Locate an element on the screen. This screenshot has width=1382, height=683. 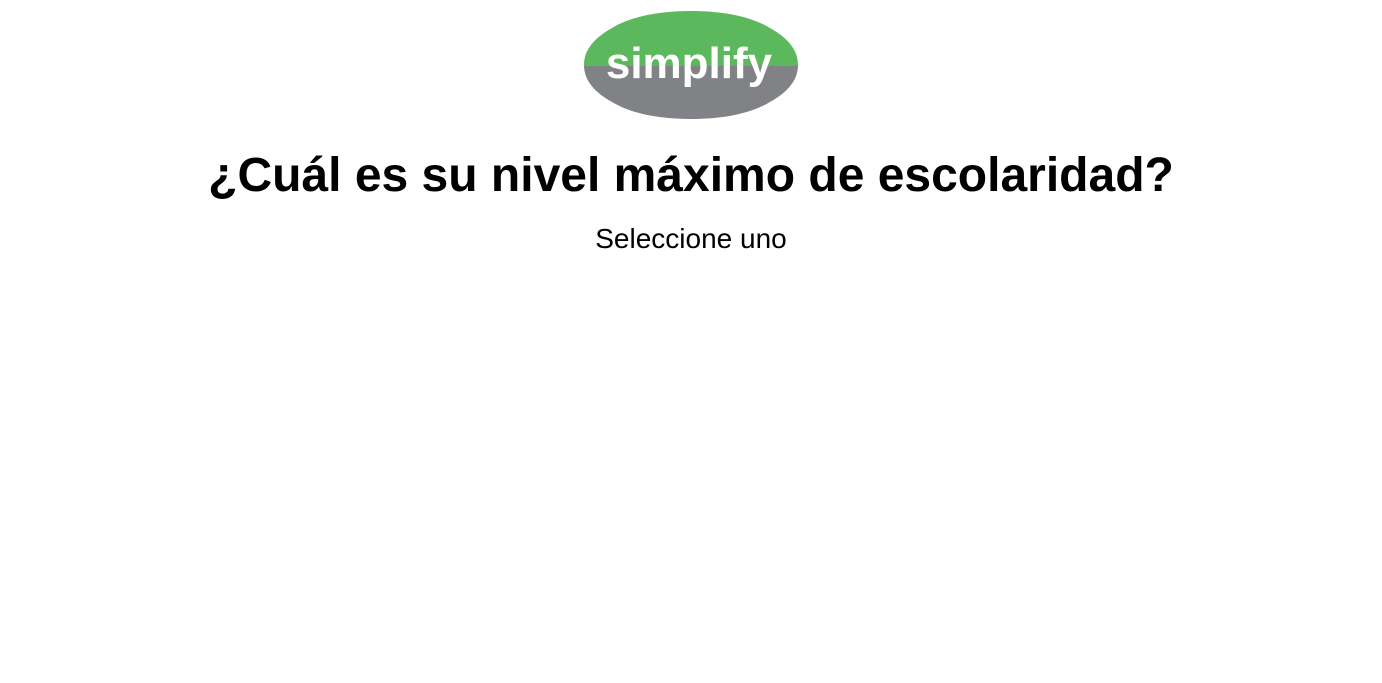
question-title: ¿Cuál es su nivel máximo de escolaridad? is located at coordinates (691, 175).